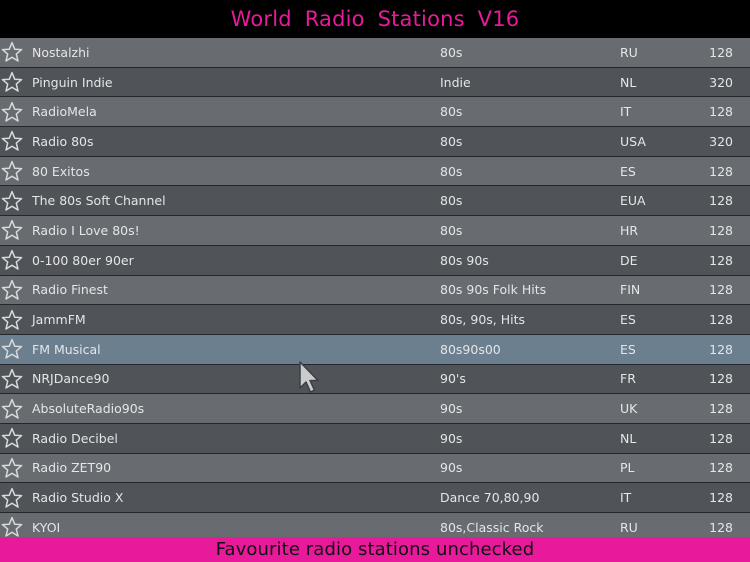  What do you see at coordinates (375, 260) in the screenshot?
I see `station-row: 0-100 80er 90er 80s 90s DE 128` at bounding box center [375, 260].